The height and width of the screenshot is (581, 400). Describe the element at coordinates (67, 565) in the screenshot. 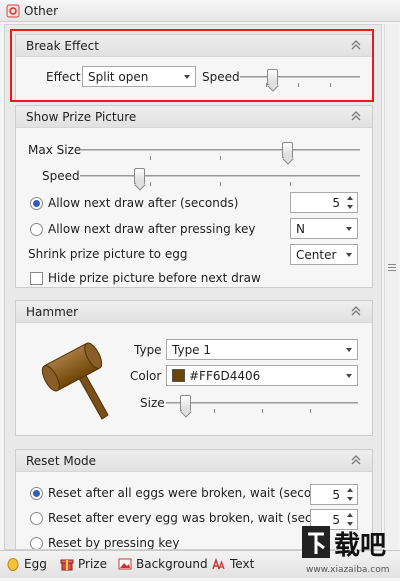

I see `prize-icon` at that location.